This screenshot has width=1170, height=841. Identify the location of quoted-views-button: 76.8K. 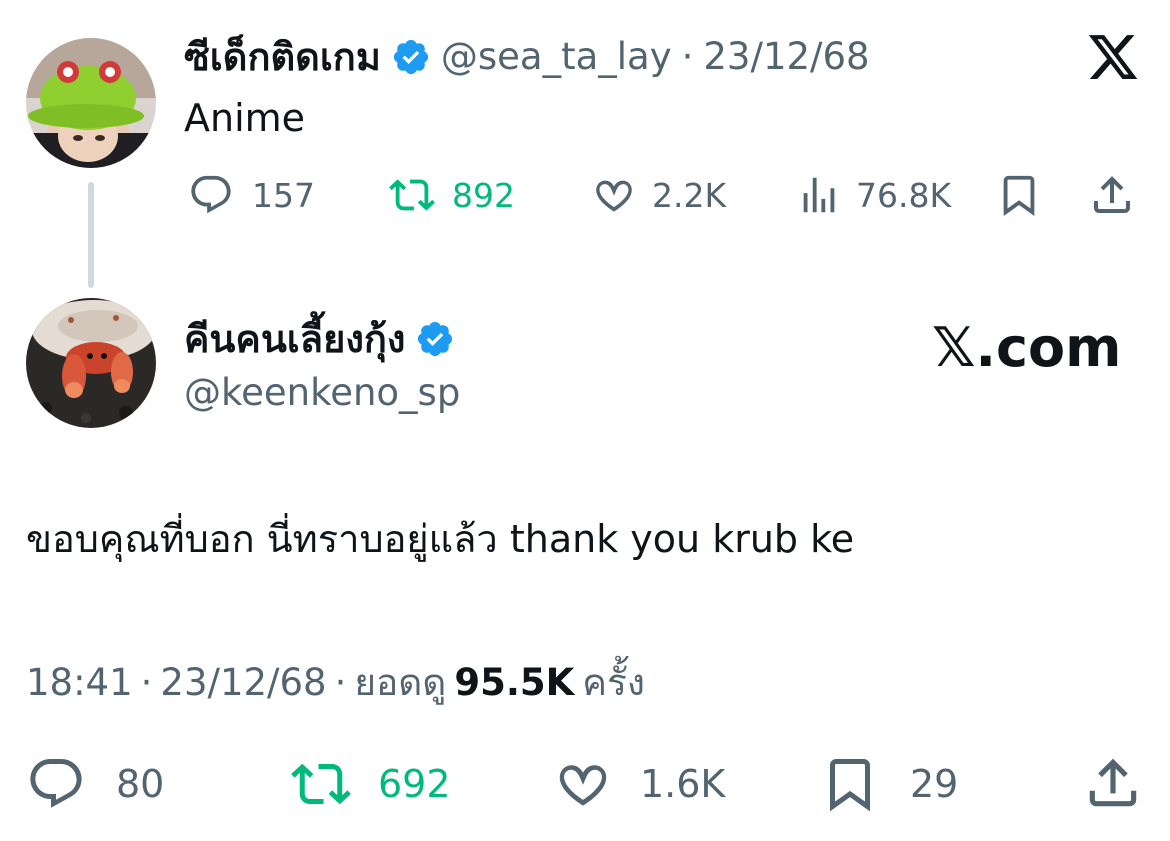
(873, 195).